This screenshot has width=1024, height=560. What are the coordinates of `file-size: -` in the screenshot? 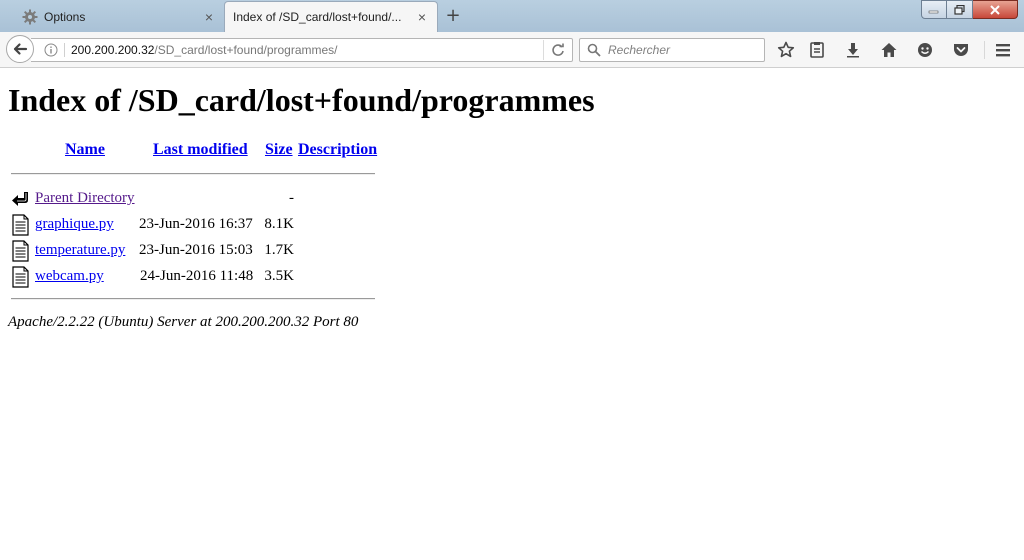 It's located at (291, 198).